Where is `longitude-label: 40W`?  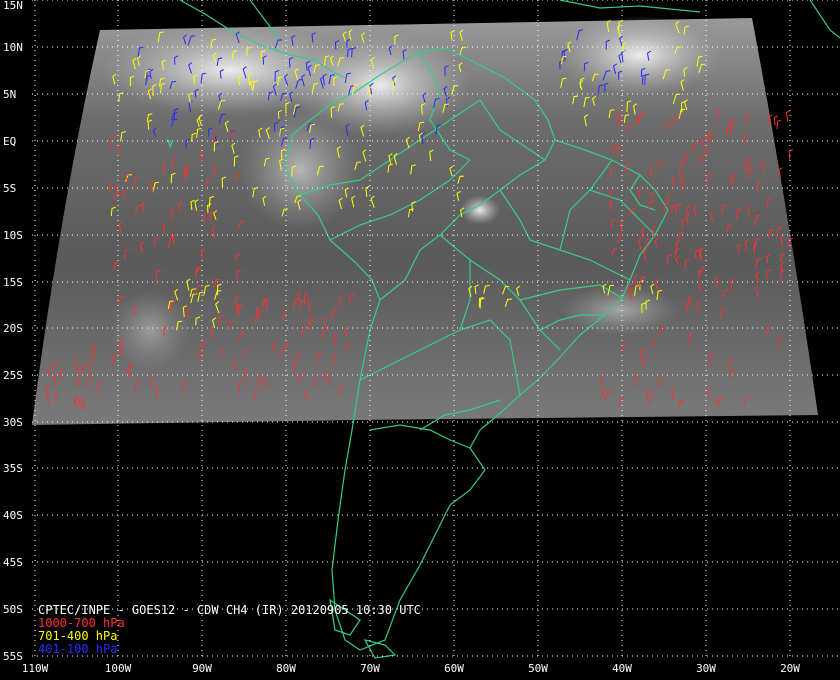 longitude-label: 40W is located at coordinates (622, 668).